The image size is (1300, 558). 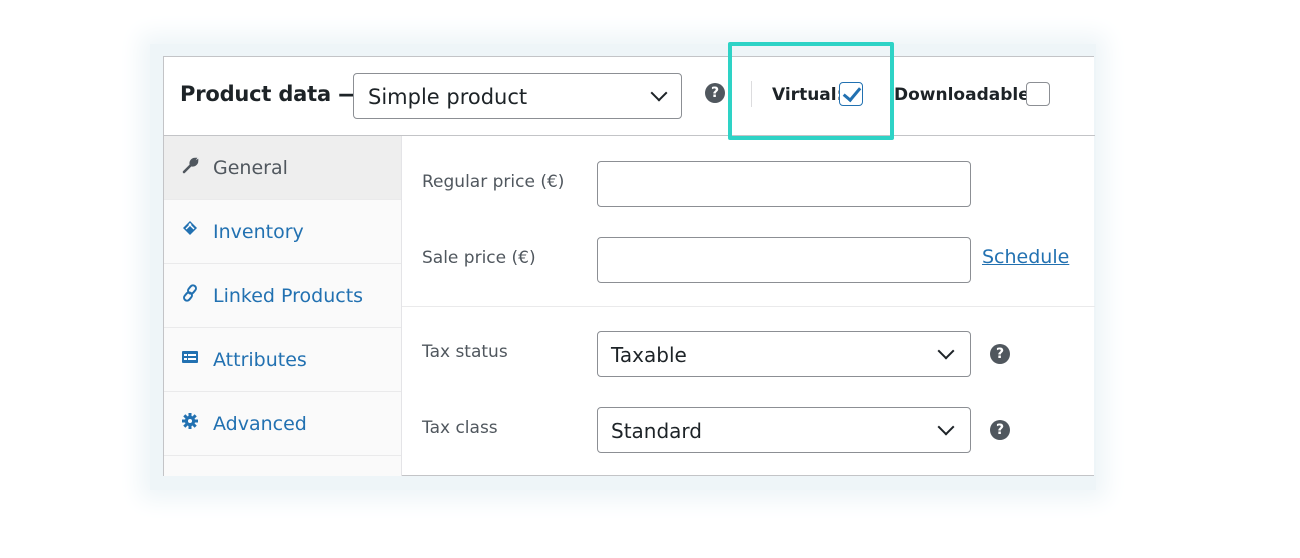 What do you see at coordinates (649, 355) in the screenshot?
I see `tax-status-value: Taxable` at bounding box center [649, 355].